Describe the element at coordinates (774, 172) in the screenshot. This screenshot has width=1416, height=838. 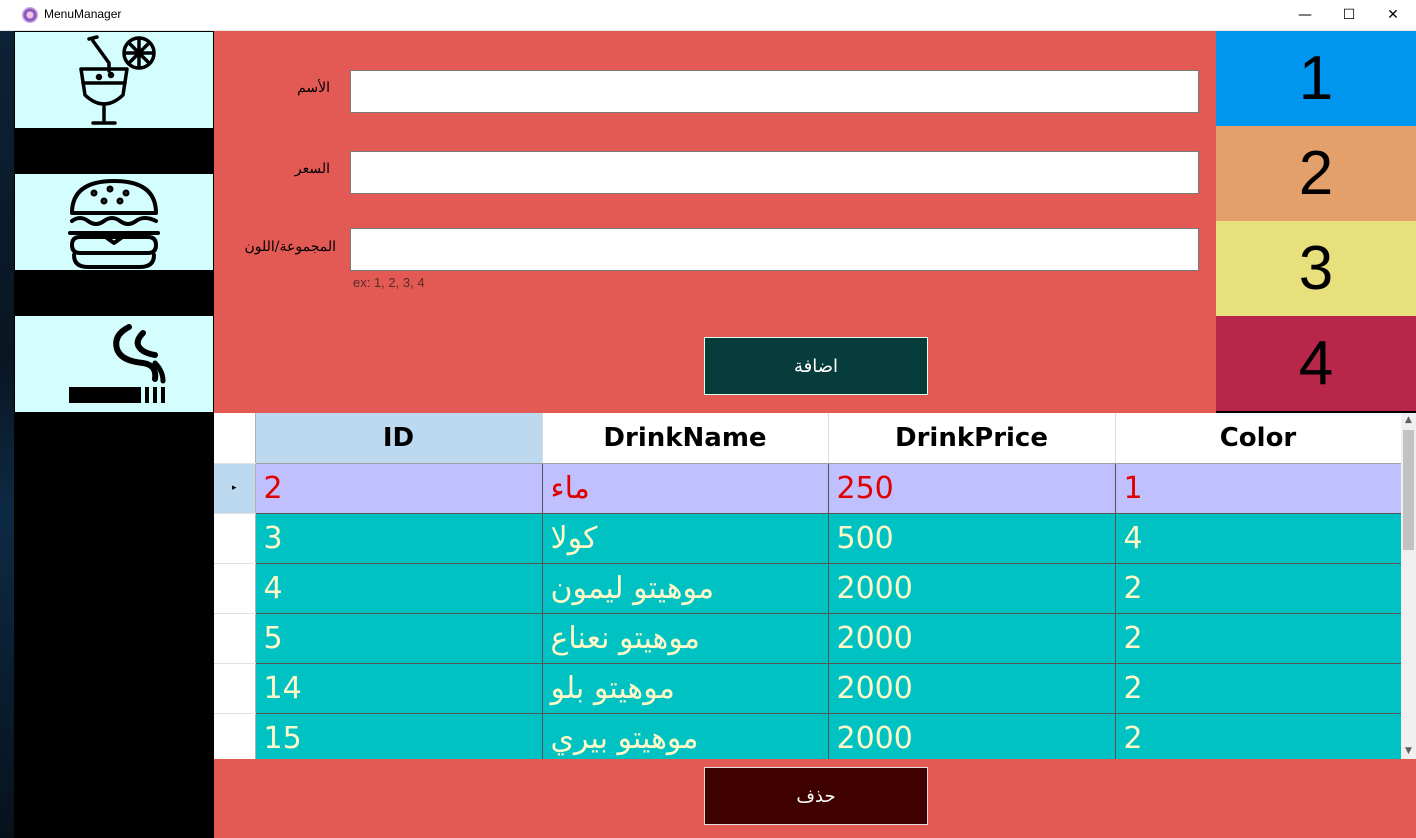
I see `price-input` at that location.